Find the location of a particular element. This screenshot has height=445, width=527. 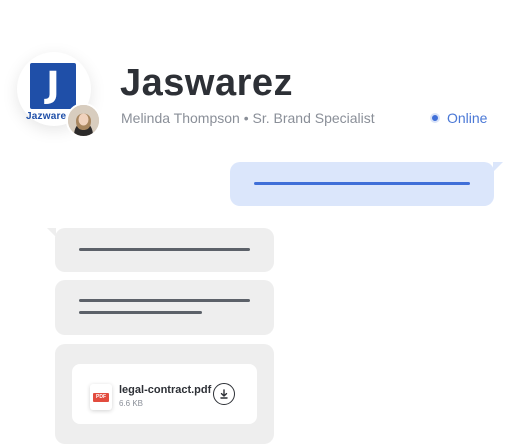

file-name: legal-contract.pdf is located at coordinates (165, 390).